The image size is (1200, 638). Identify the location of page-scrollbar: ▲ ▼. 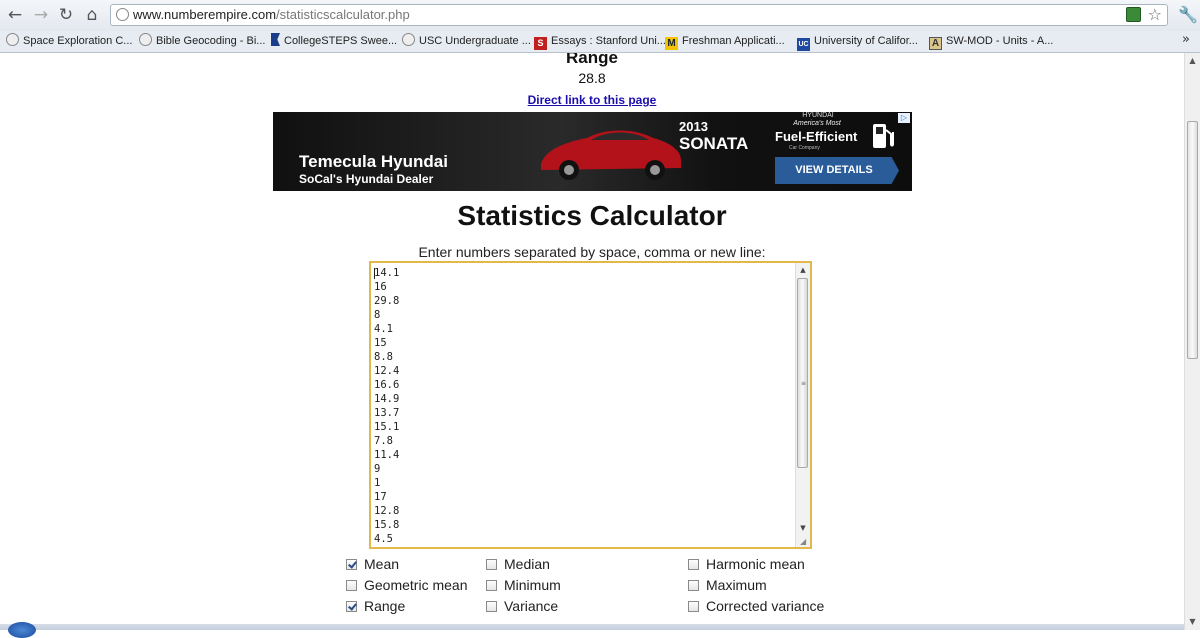
(1192, 341).